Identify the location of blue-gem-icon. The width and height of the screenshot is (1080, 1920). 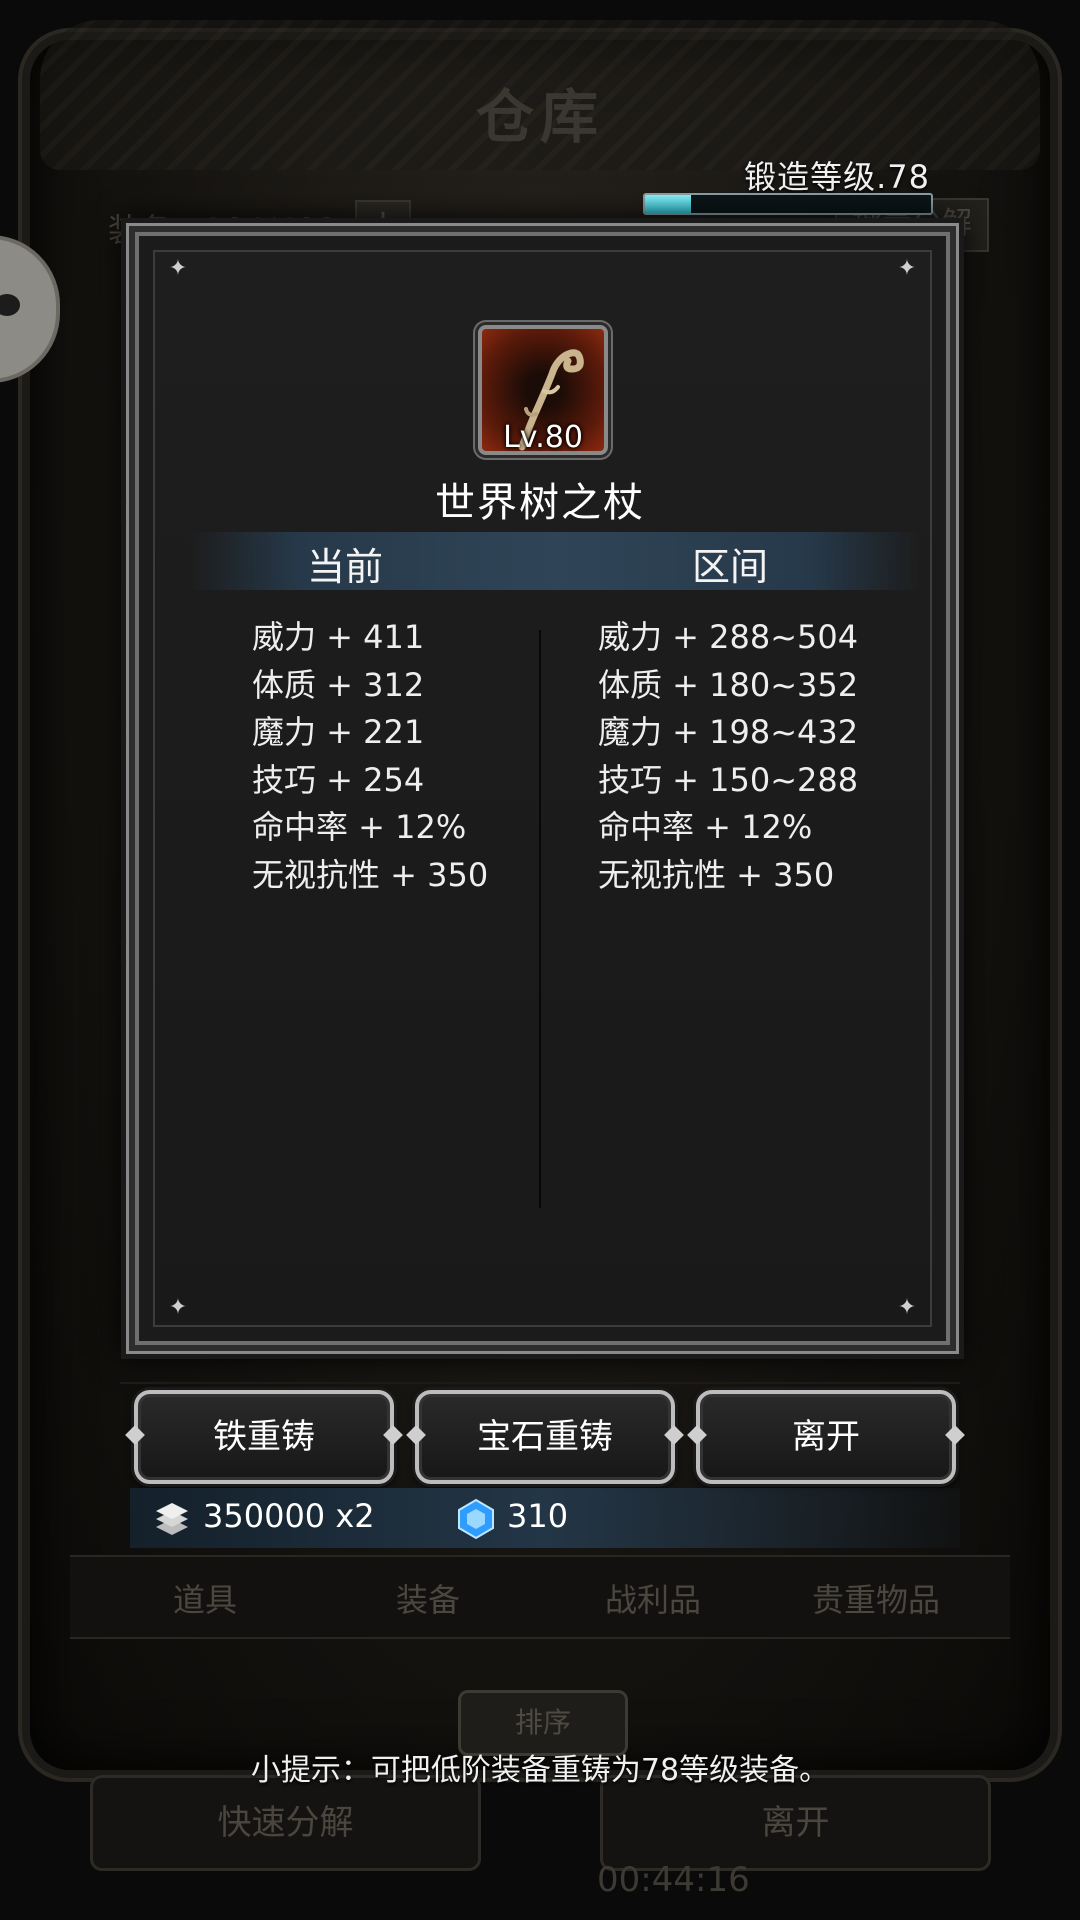
(476, 1519).